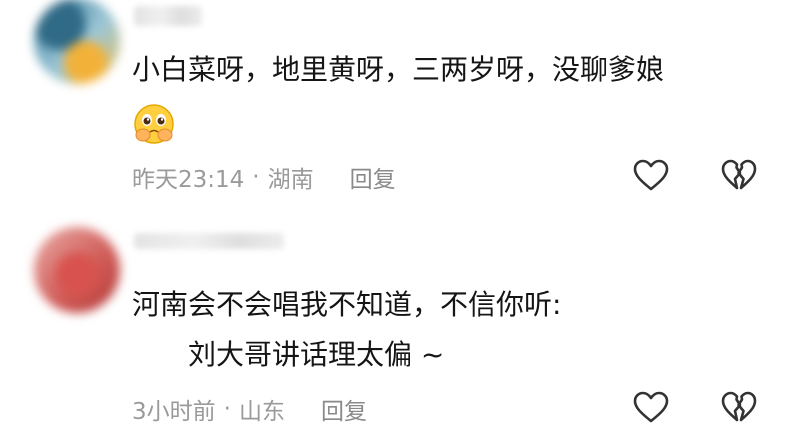  I want to click on comment-location: 山东, so click(261, 412).